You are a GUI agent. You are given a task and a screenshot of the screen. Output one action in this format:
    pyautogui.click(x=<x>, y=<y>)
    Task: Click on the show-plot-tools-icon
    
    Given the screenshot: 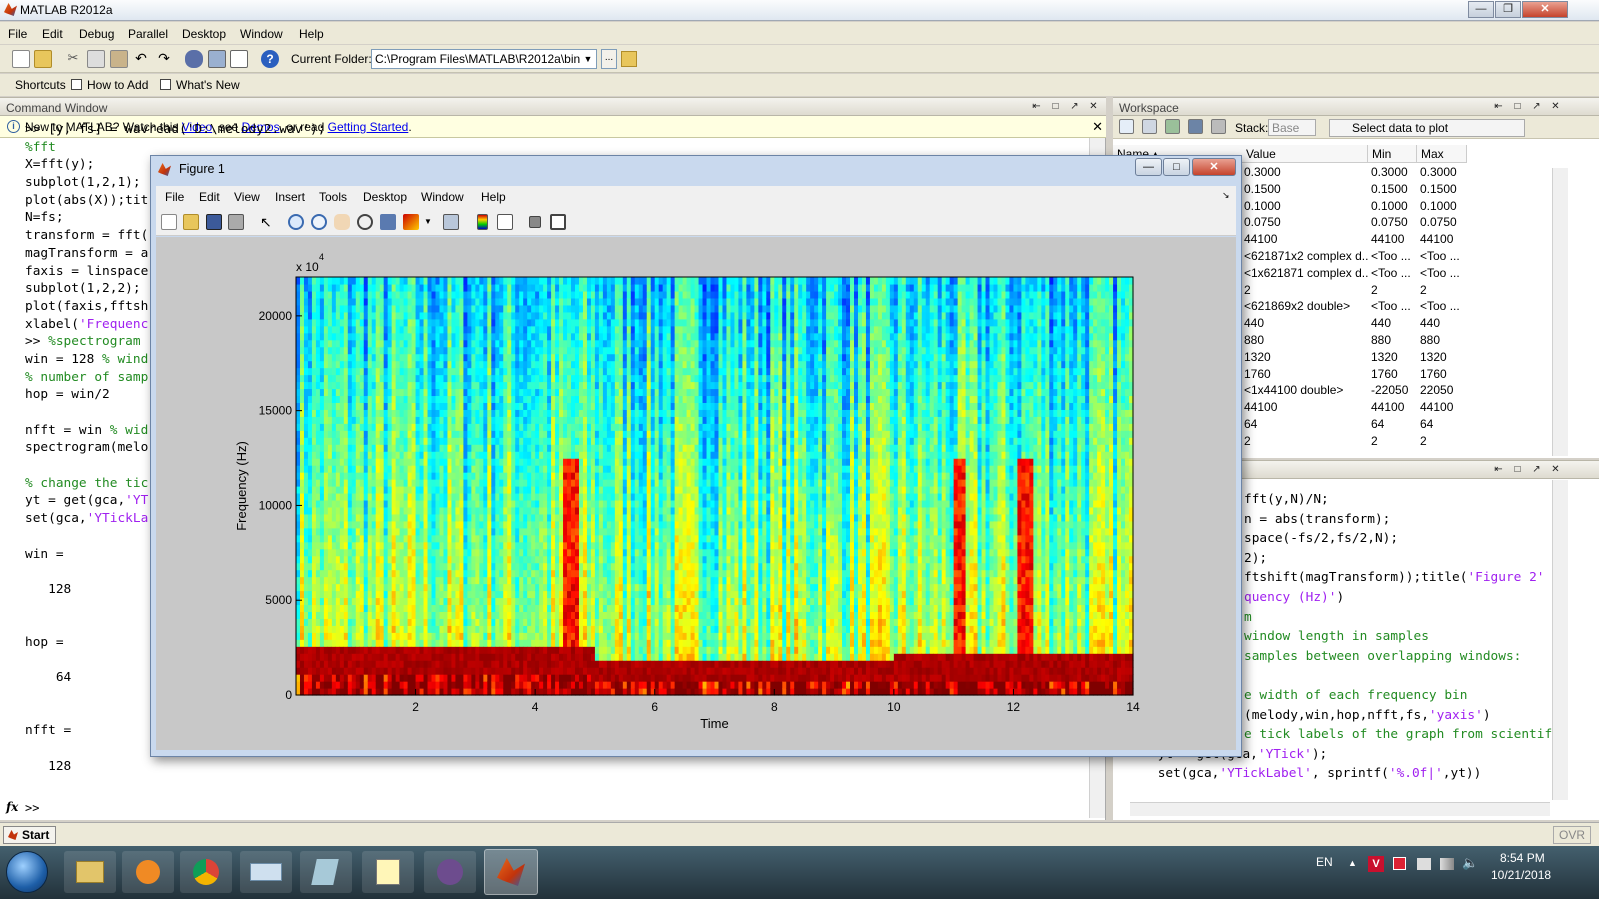 What is the action you would take?
    pyautogui.click(x=558, y=222)
    